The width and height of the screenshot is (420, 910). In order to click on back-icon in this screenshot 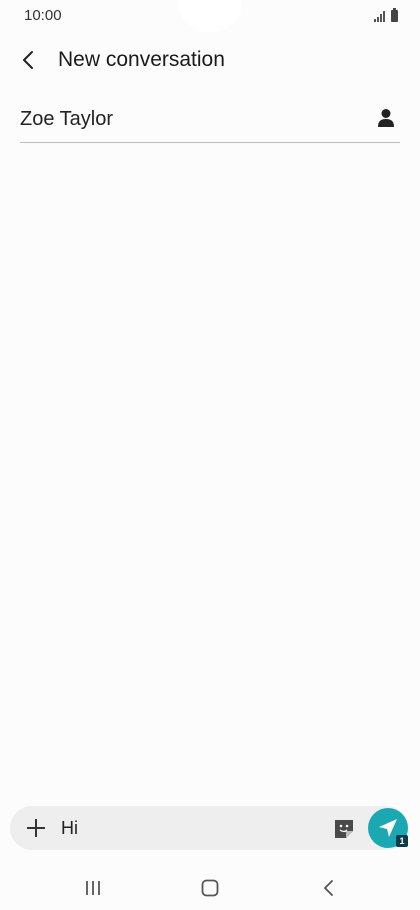, I will do `click(328, 888)`.